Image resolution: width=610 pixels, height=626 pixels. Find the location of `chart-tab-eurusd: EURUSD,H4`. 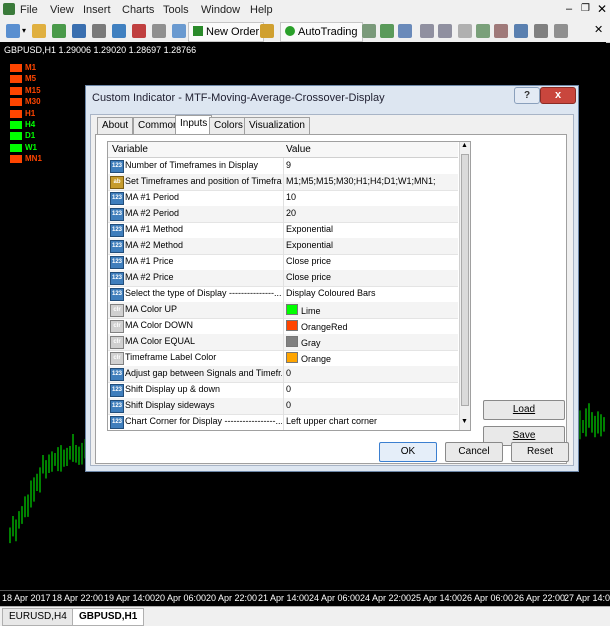

chart-tab-eurusd: EURUSD,H4 is located at coordinates (38, 617).